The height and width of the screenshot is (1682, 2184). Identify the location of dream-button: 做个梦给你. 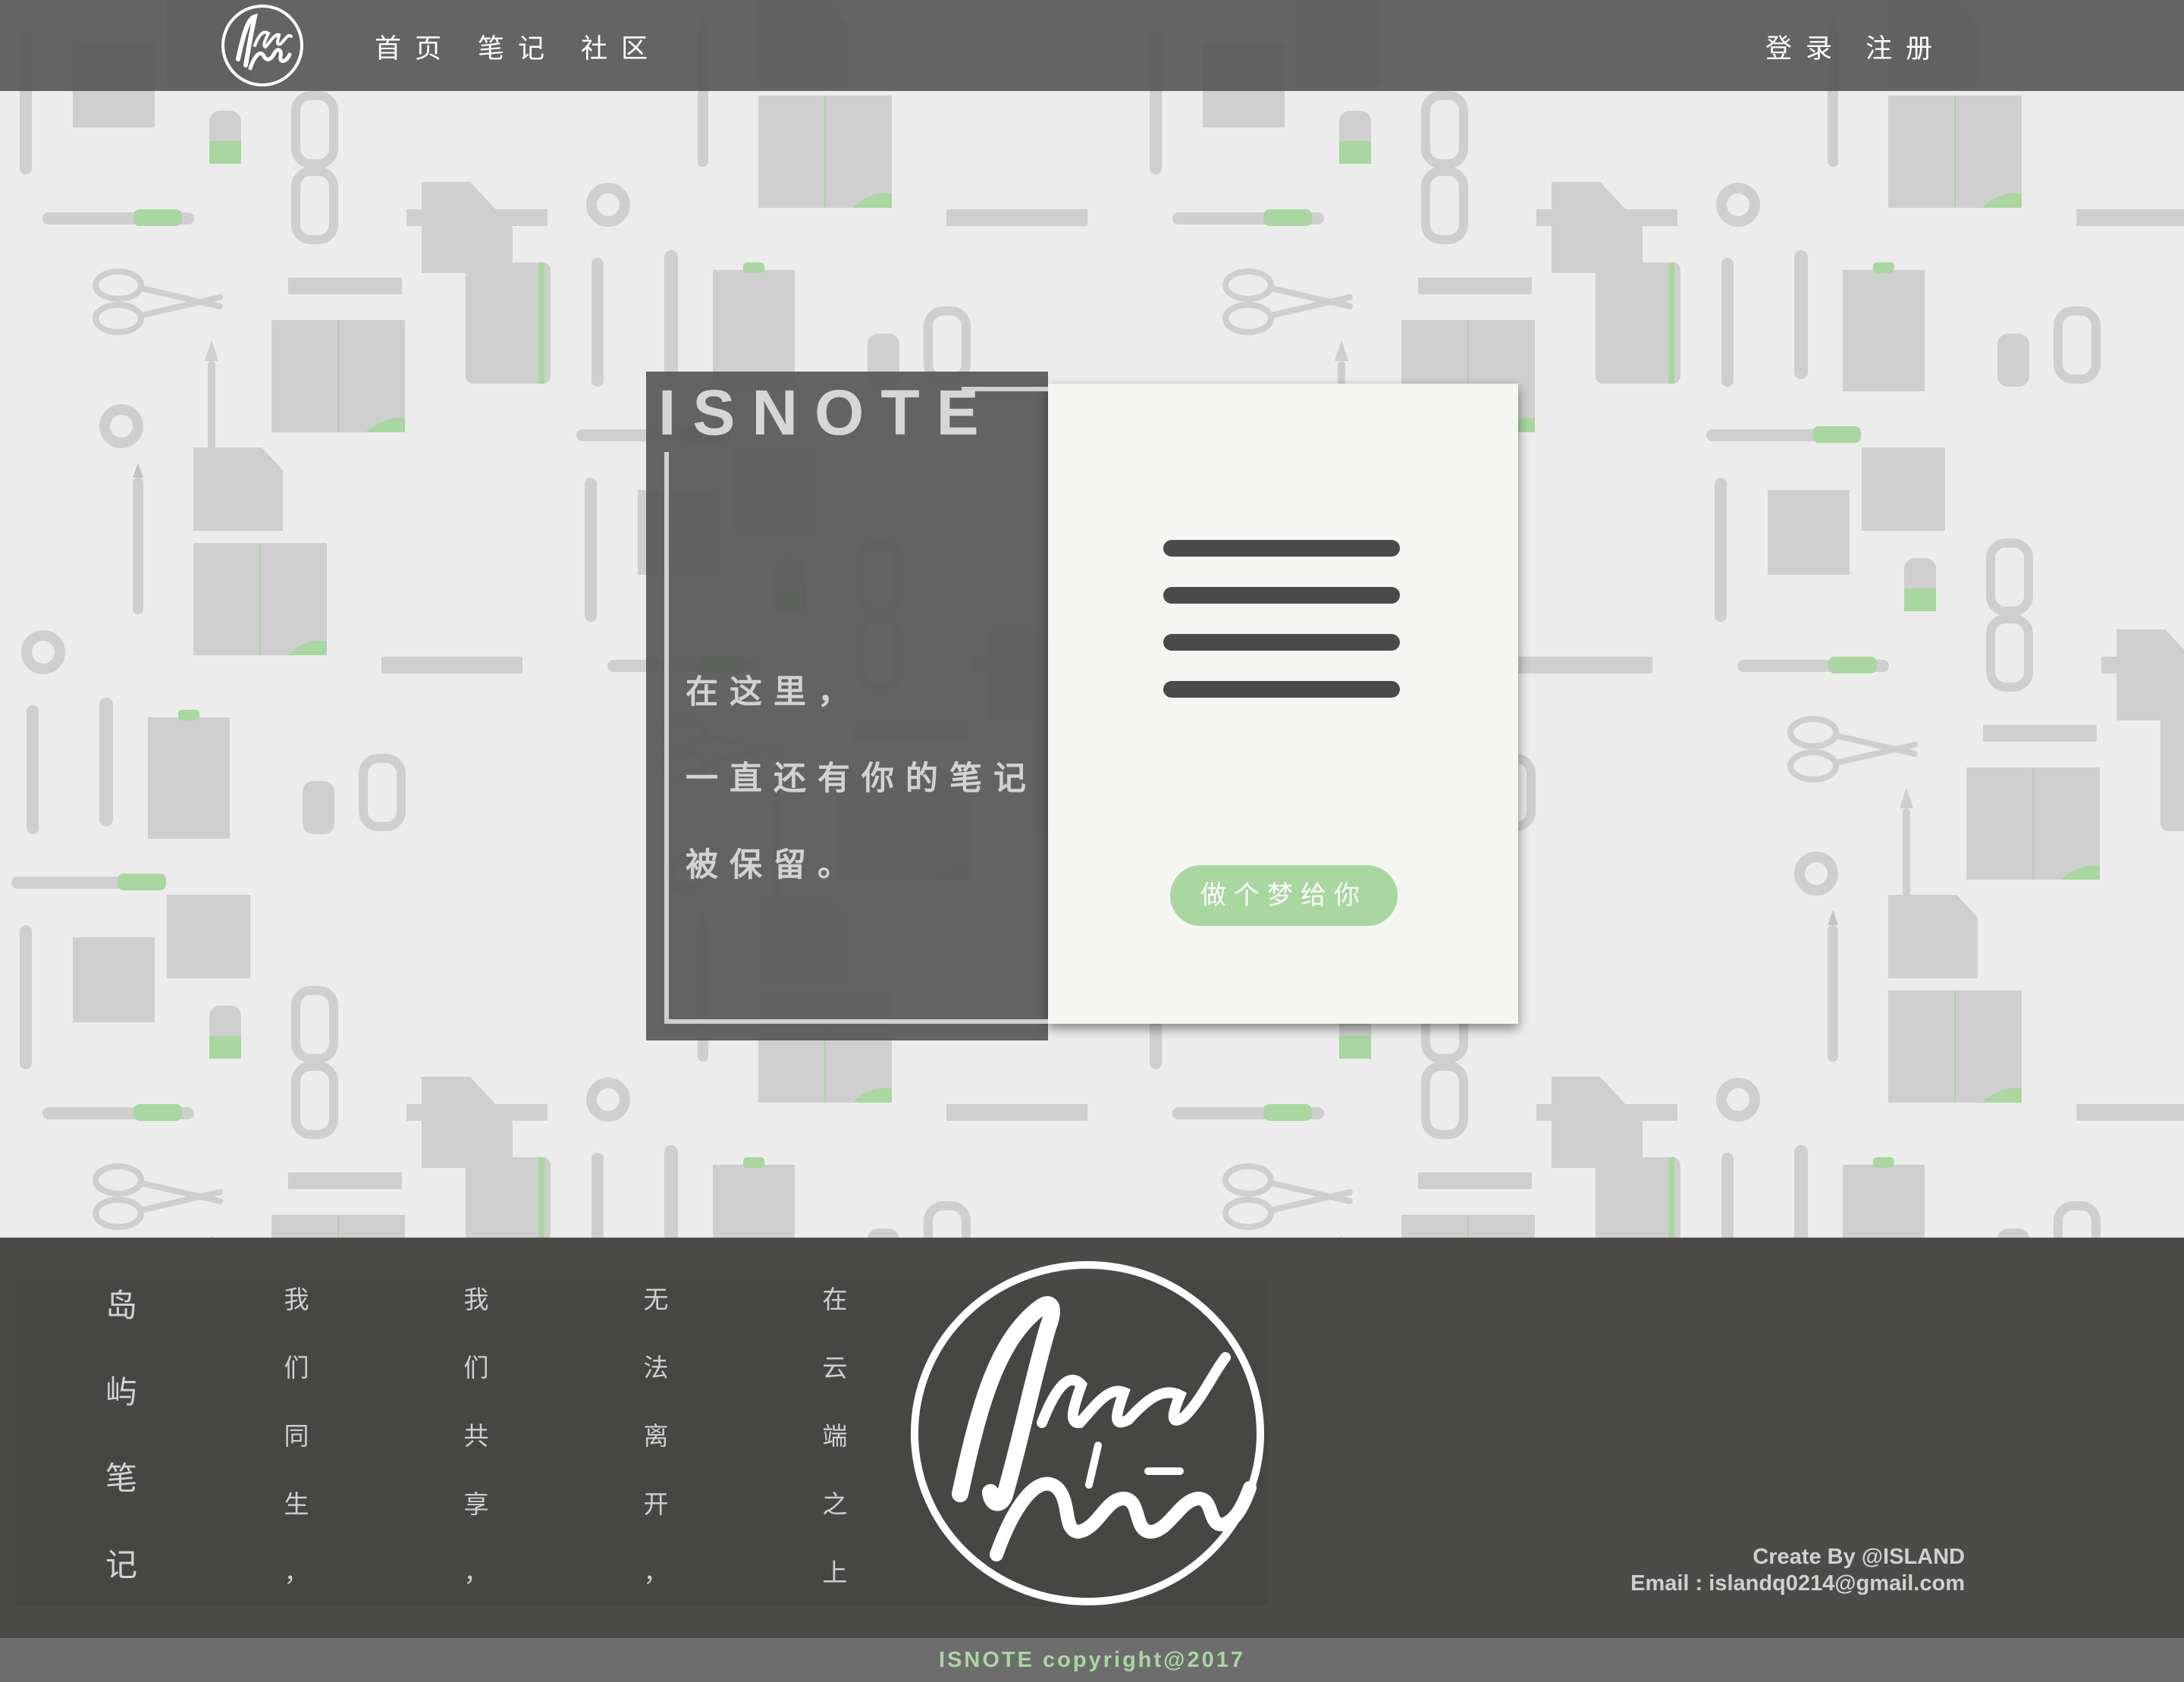
(1284, 895).